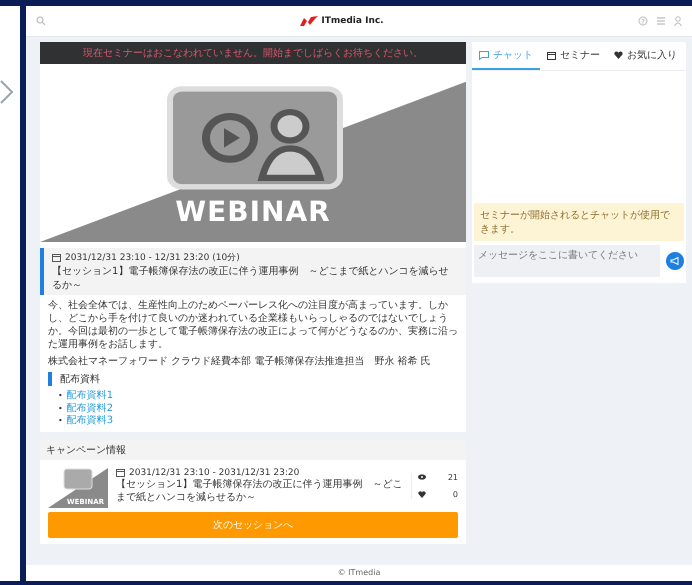 The width and height of the screenshot is (692, 585). I want to click on banner-caption: WEBINAR, so click(253, 211).